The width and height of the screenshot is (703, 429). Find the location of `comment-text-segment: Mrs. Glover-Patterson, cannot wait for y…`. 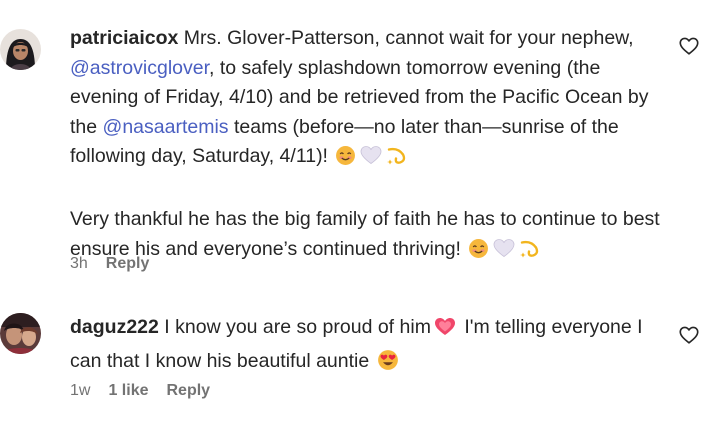

comment-text-segment: Mrs. Glover-Patterson, cannot wait for y… is located at coordinates (406, 38).